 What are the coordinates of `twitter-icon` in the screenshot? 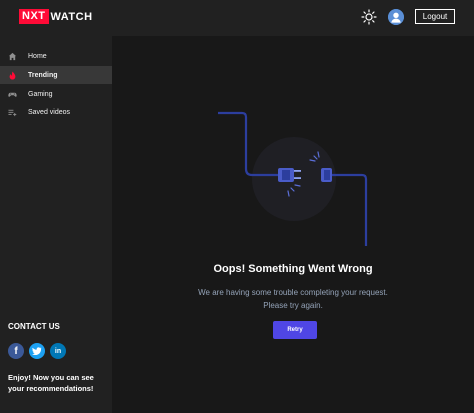 It's located at (37, 351).